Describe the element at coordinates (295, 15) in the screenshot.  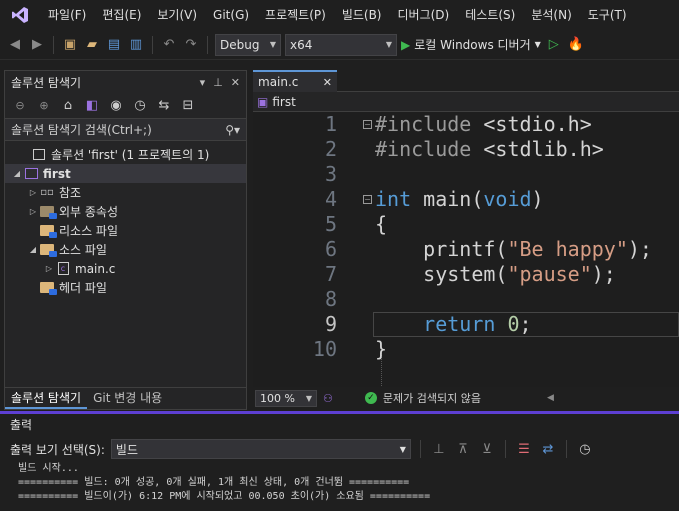
I see `menu-item: 프로젝트(P)` at that location.